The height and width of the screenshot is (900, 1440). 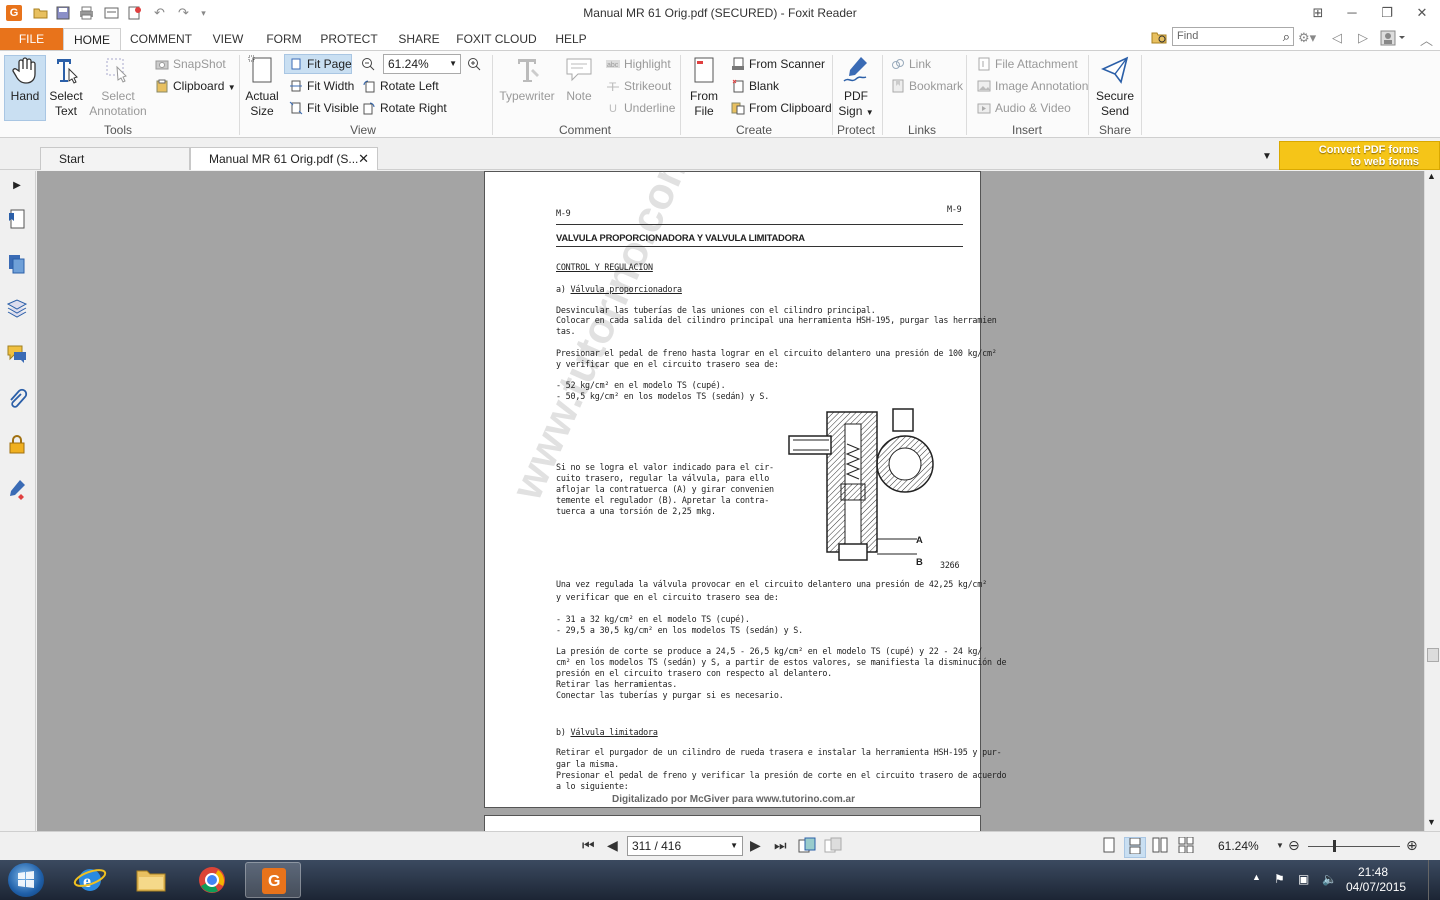 What do you see at coordinates (833, 846) in the screenshot?
I see `next-view-icon` at bounding box center [833, 846].